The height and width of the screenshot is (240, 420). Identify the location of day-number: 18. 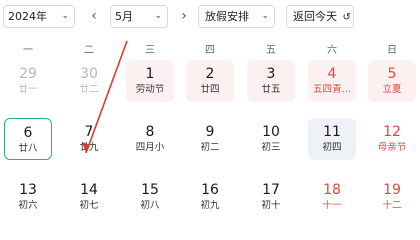
(332, 190).